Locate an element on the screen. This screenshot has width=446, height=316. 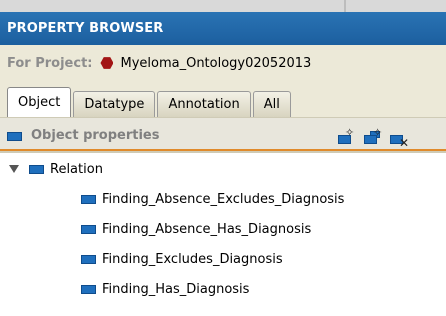
tree-row: Finding_Has_Diagnosis is located at coordinates (165, 289).